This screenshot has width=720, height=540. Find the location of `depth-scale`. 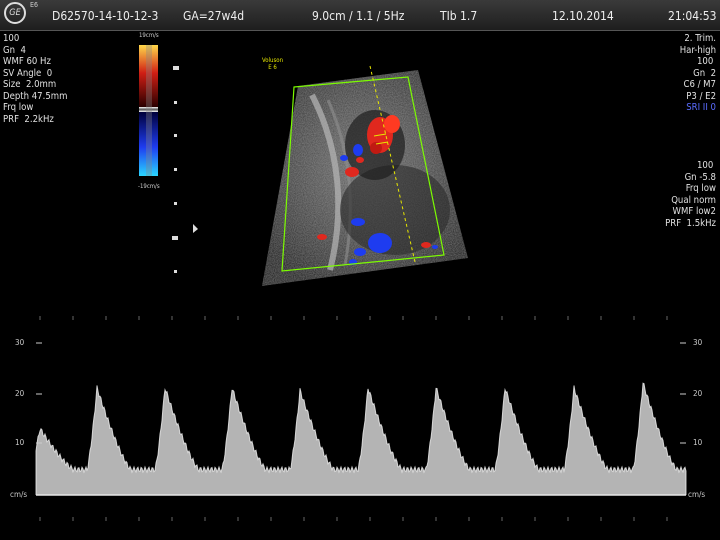

depth-scale is located at coordinates (185, 169).